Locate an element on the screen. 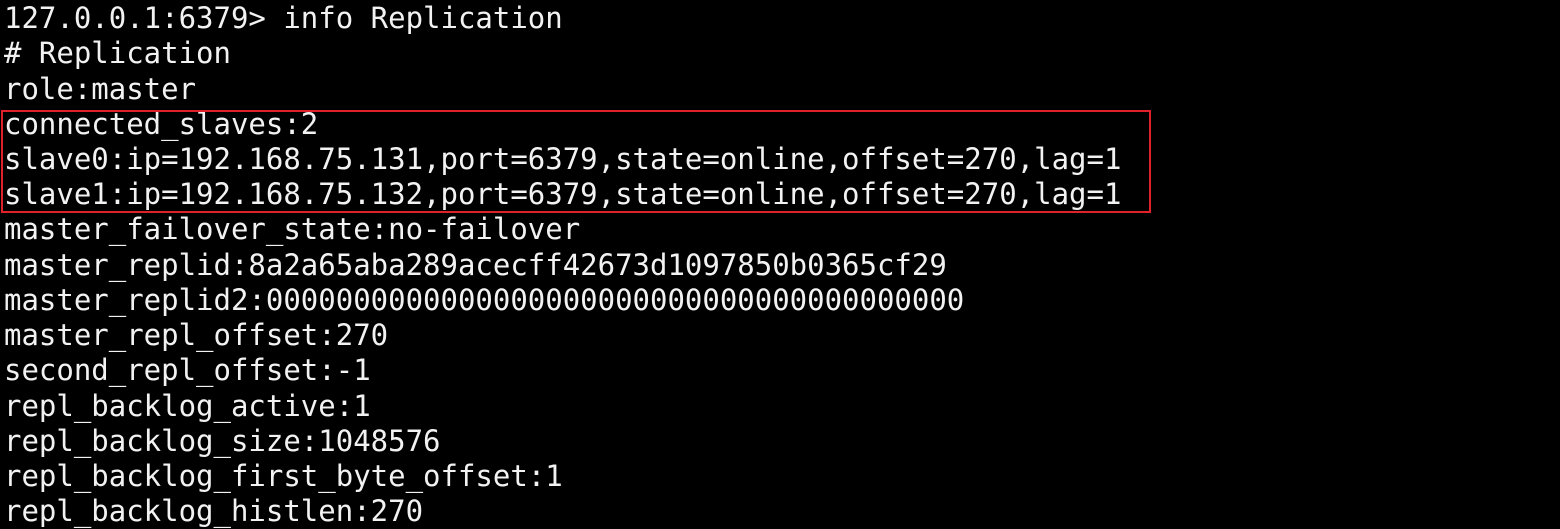  output-line-role: role:master is located at coordinates (100, 89).